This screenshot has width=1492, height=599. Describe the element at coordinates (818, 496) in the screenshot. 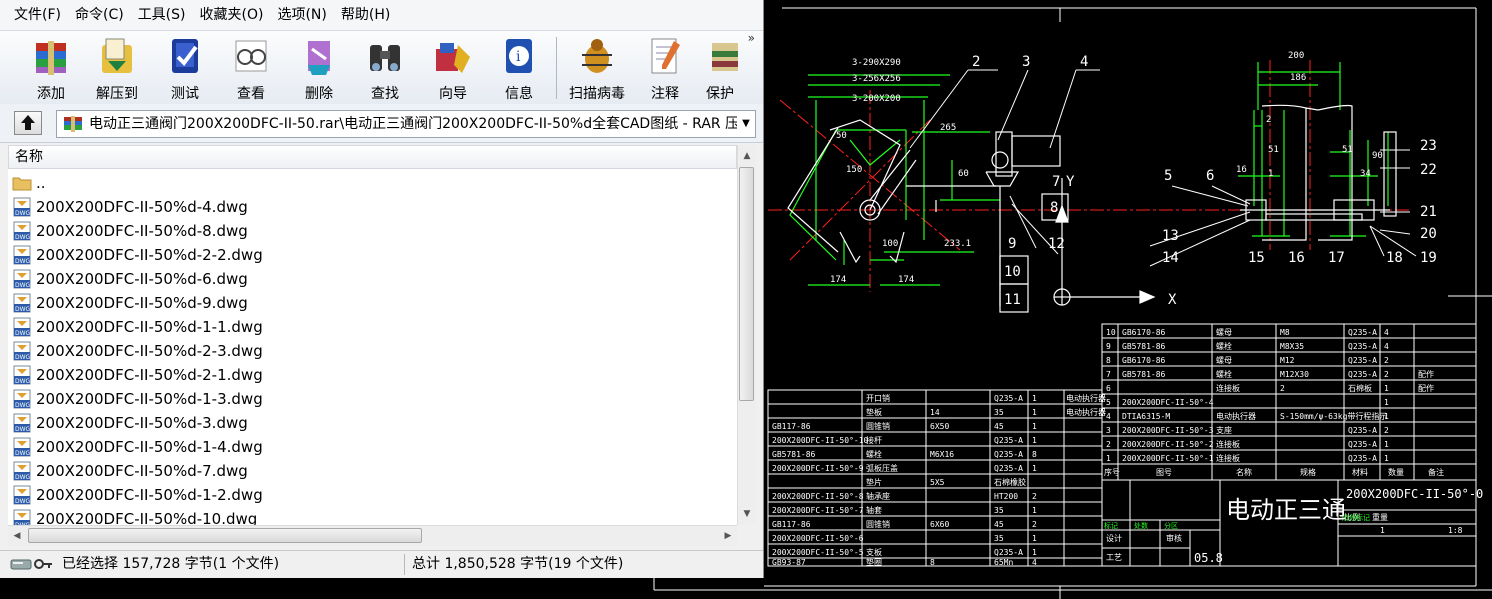

I see `svg-text: 200X200DFC-II-50°-8` at that location.